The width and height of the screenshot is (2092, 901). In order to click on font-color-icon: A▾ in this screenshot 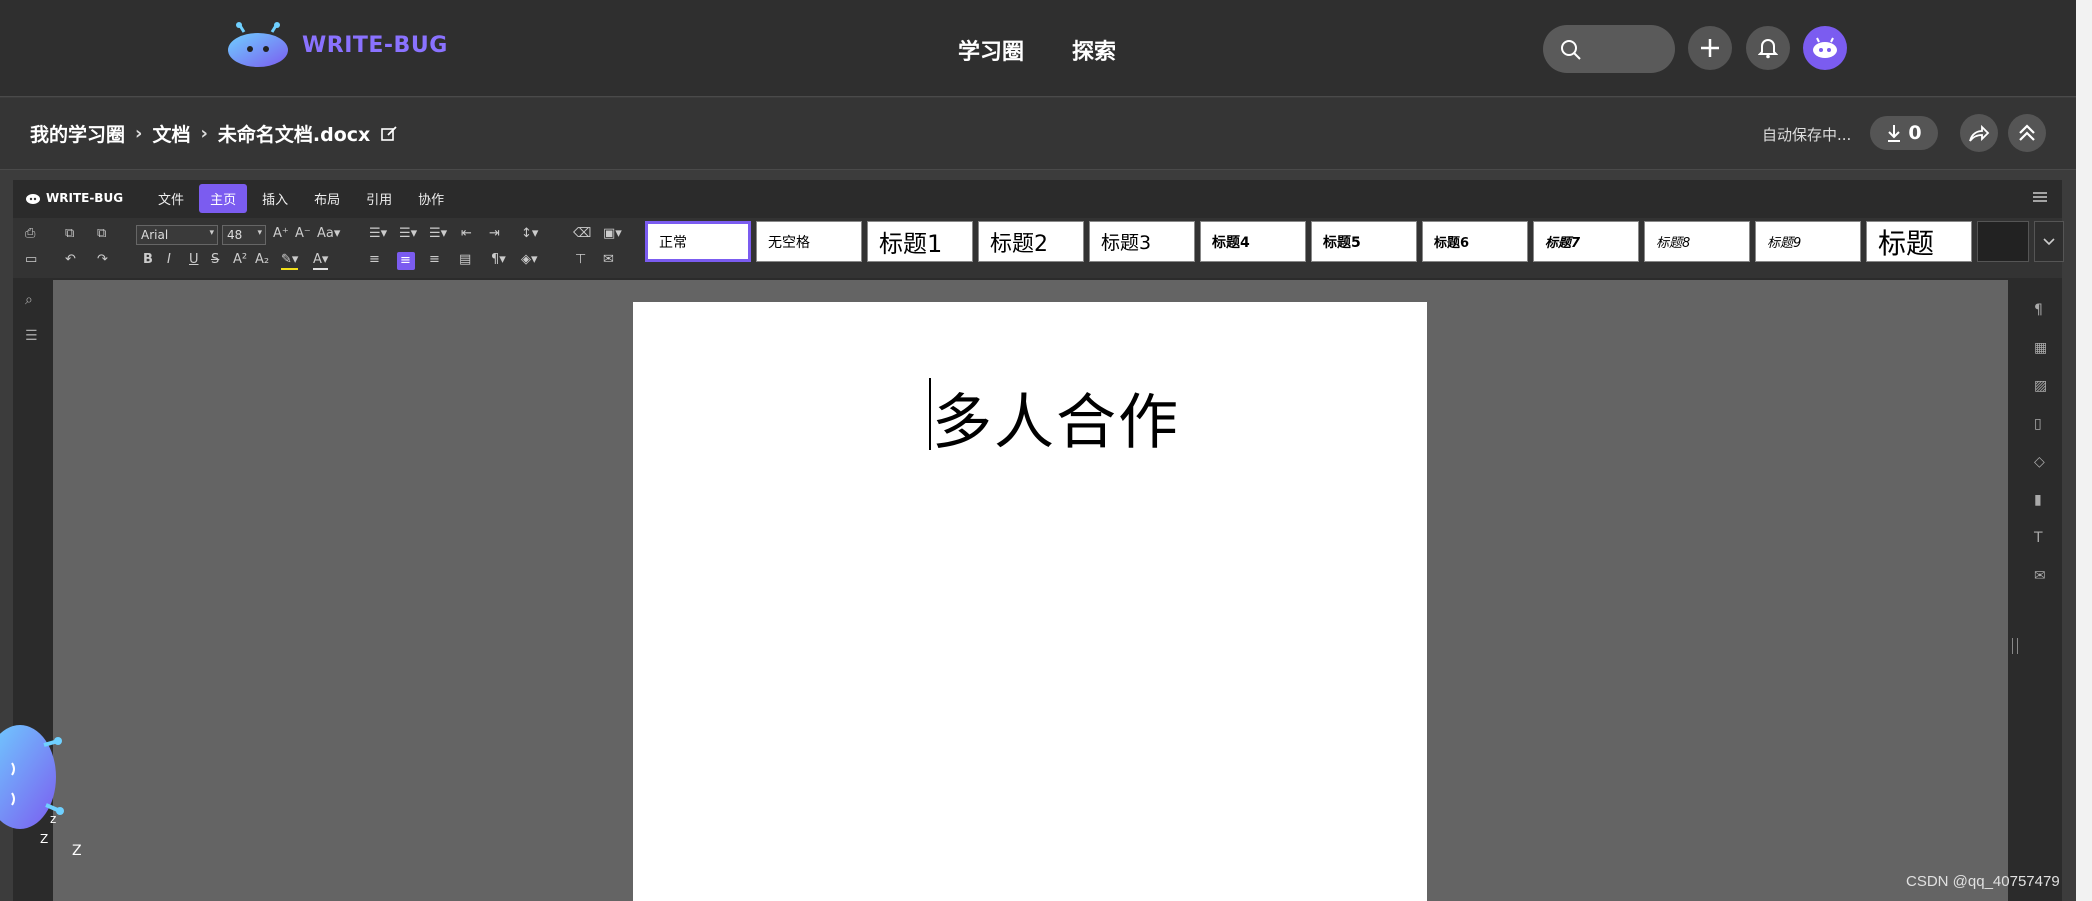, I will do `click(321, 261)`.